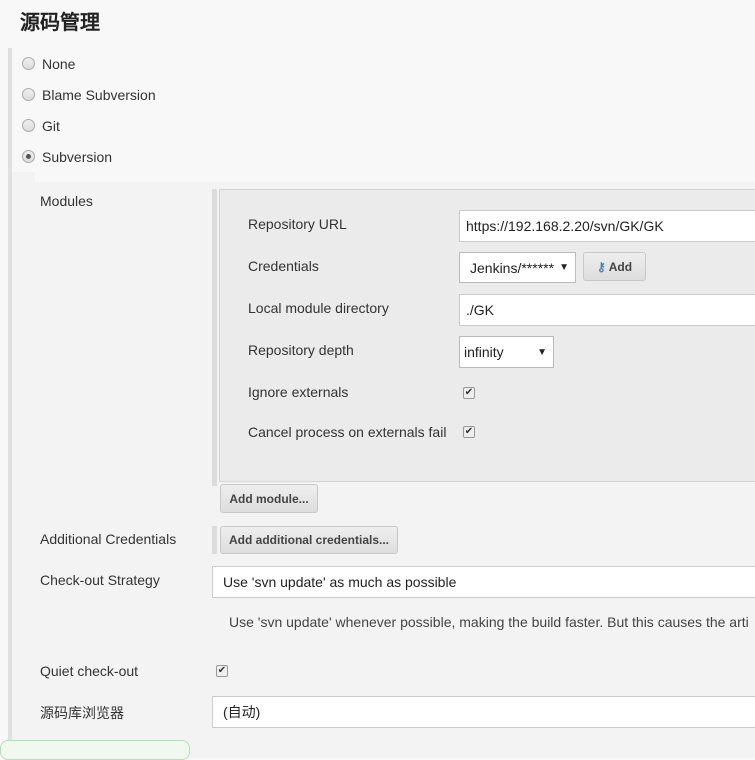 Image resolution: width=755 pixels, height=760 pixels. I want to click on radio-label-blame-subversion: Blame Subversion, so click(99, 95).